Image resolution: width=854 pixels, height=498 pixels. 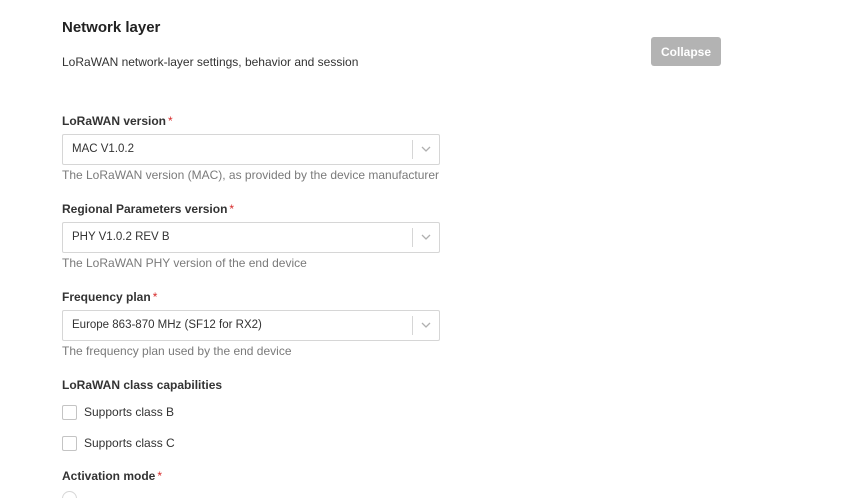 What do you see at coordinates (121, 237) in the screenshot?
I see `regional-parameters-value: PHY V1.0.2 REV B` at bounding box center [121, 237].